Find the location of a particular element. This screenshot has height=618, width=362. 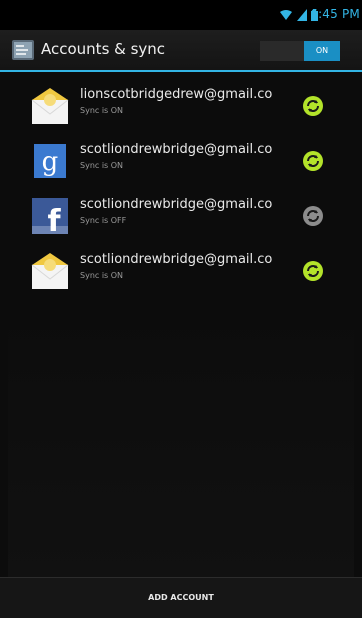

status-time: 6:45 PM is located at coordinates (335, 14).